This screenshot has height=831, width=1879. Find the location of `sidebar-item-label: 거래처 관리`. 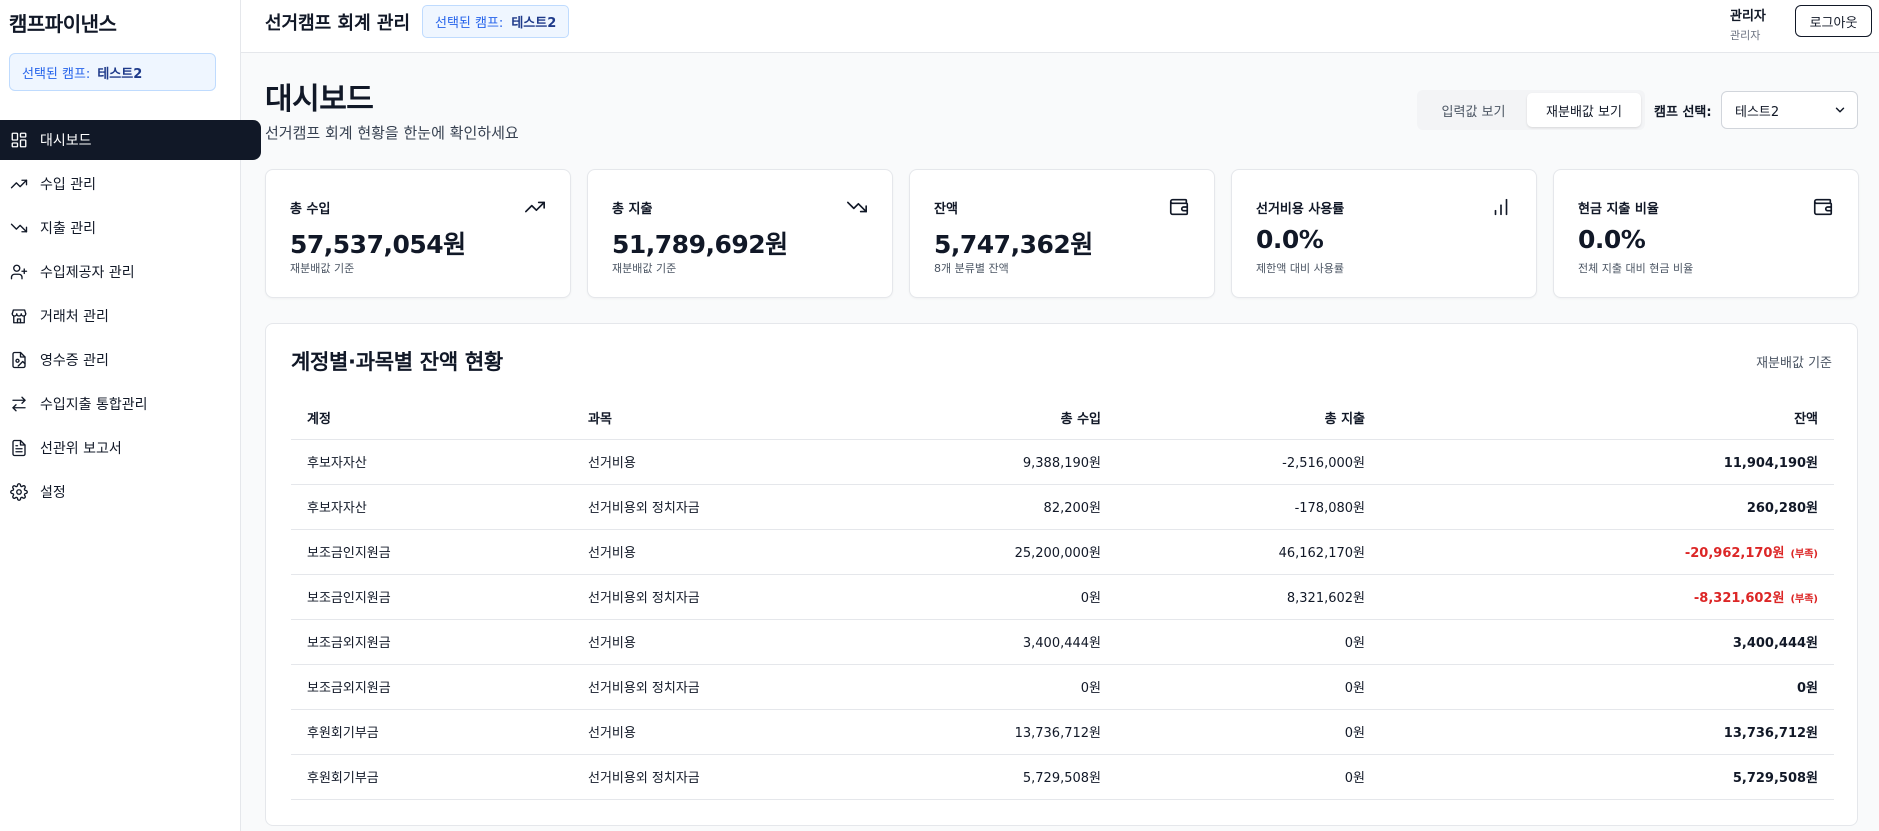

sidebar-item-label: 거래처 관리 is located at coordinates (74, 317).